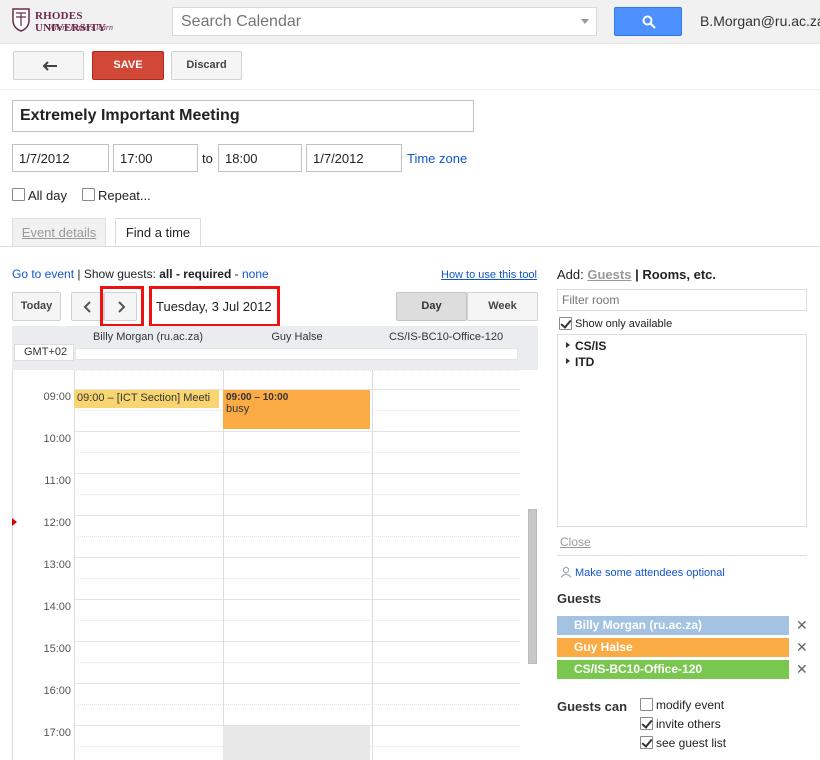 The image size is (820, 760). I want to click on hour-label: 14:00, so click(57, 607).